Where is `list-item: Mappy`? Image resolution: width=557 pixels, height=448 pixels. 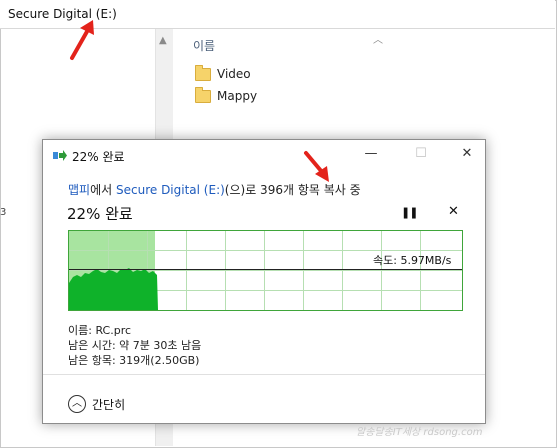
list-item: Mappy is located at coordinates (226, 94).